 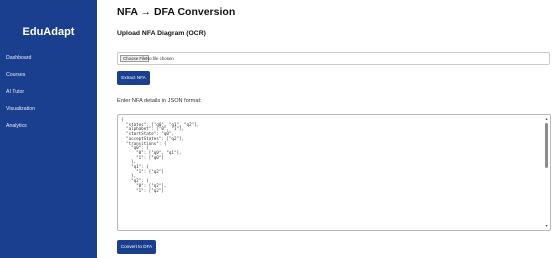 What do you see at coordinates (133, 78) in the screenshot?
I see `extract-nfa-button: Extract NFA` at bounding box center [133, 78].